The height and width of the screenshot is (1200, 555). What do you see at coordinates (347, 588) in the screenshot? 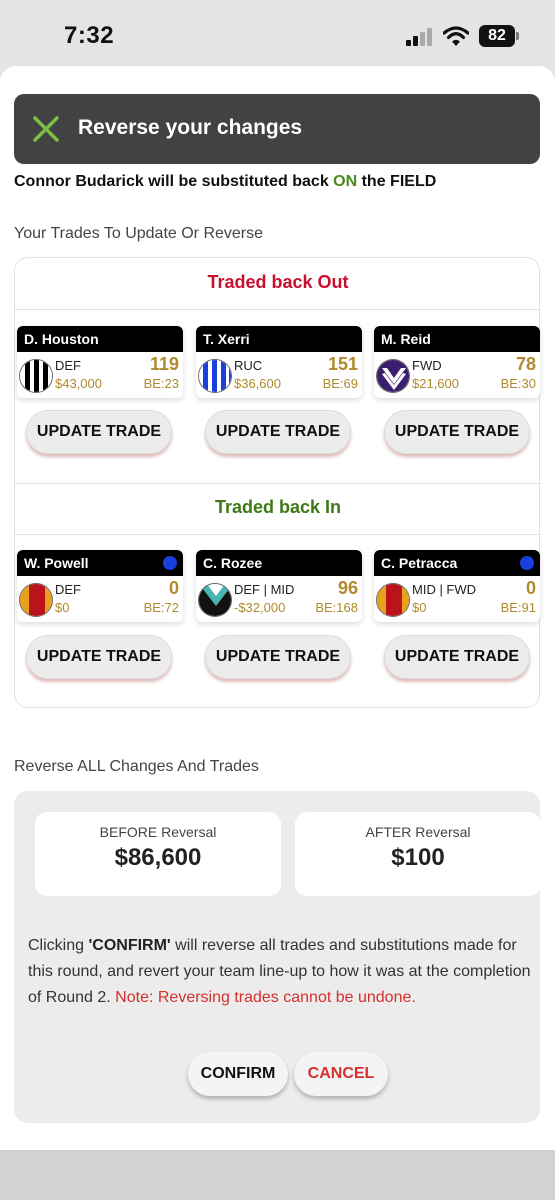
I see `player-score: 96` at bounding box center [347, 588].